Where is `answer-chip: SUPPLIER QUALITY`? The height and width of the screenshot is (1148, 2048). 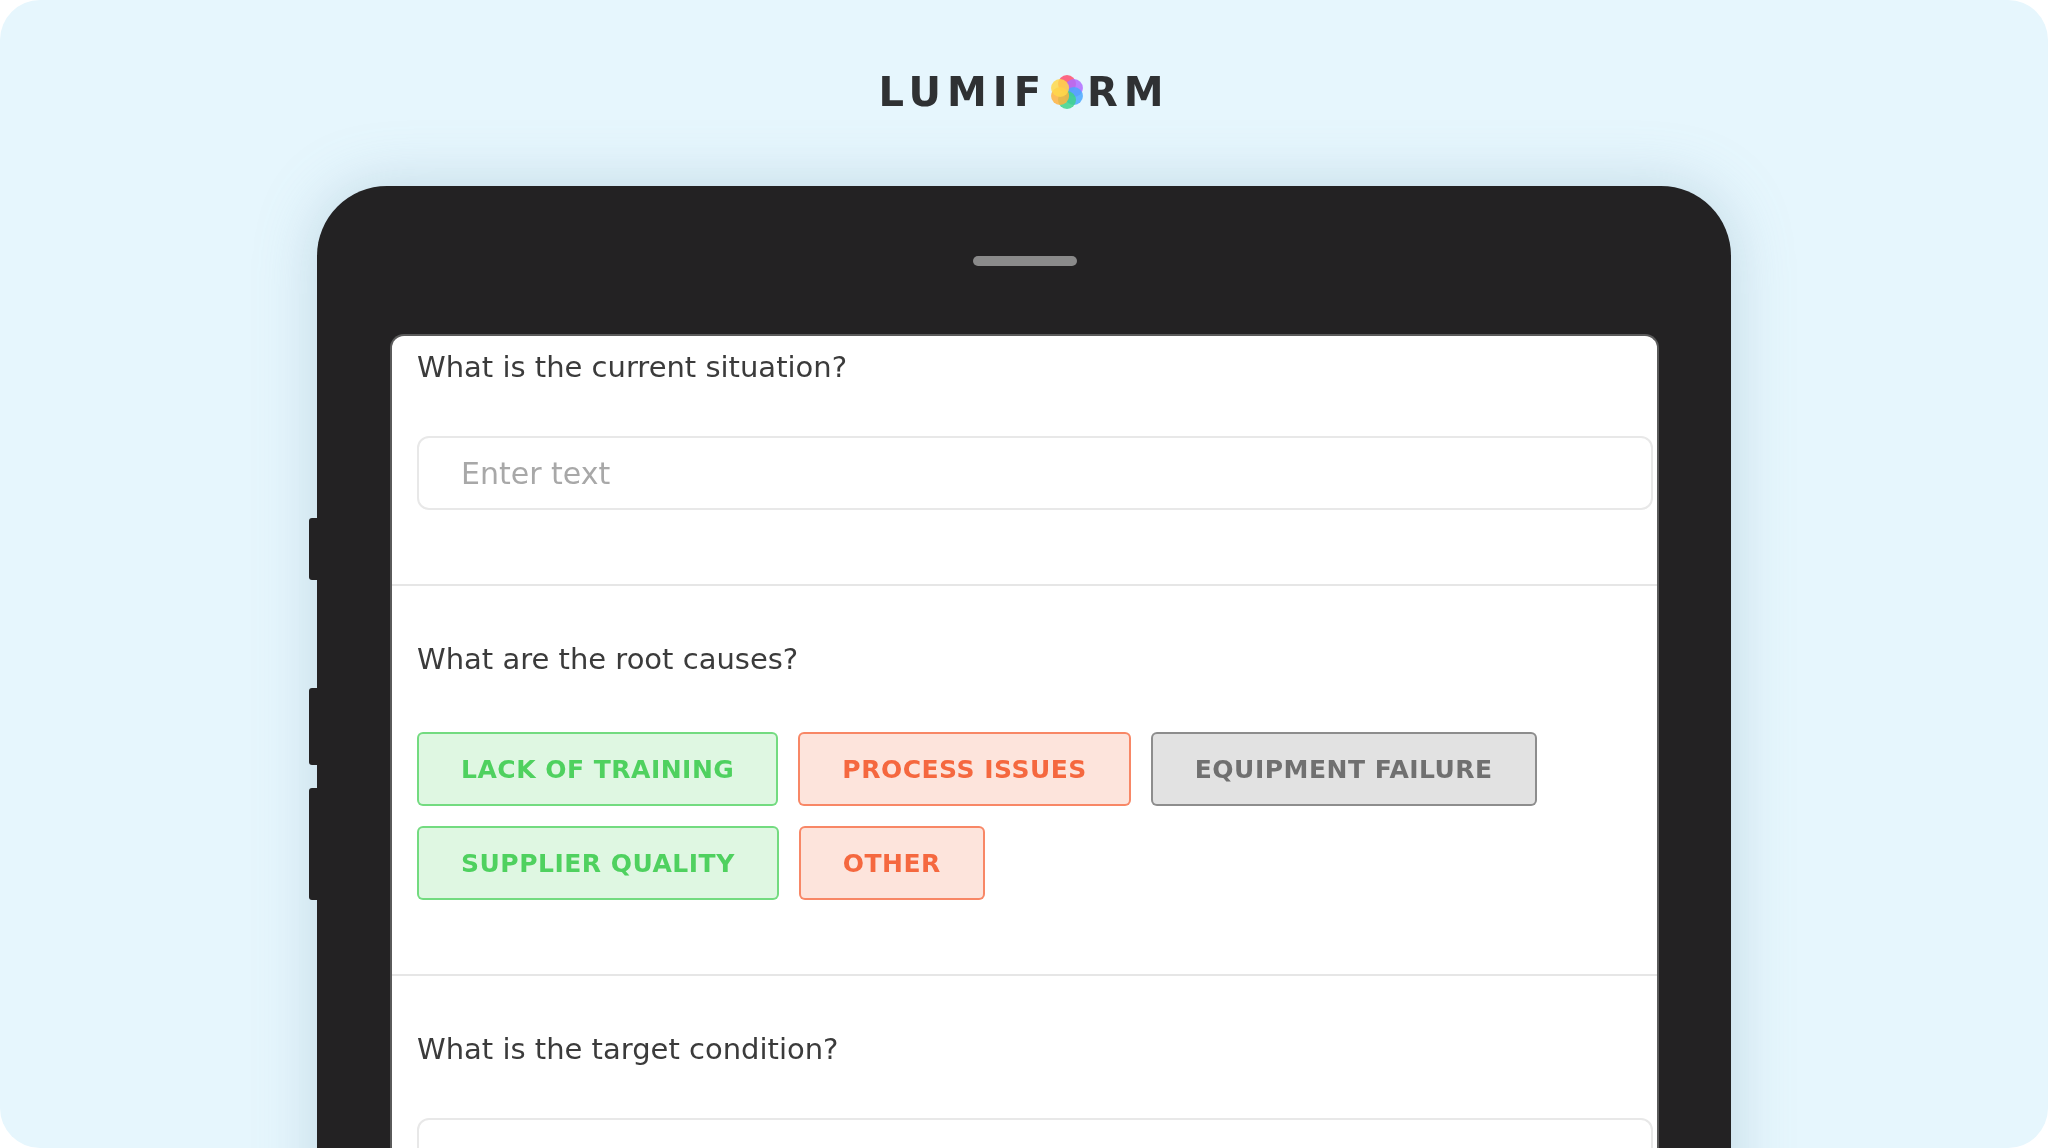
answer-chip: SUPPLIER QUALITY is located at coordinates (598, 863).